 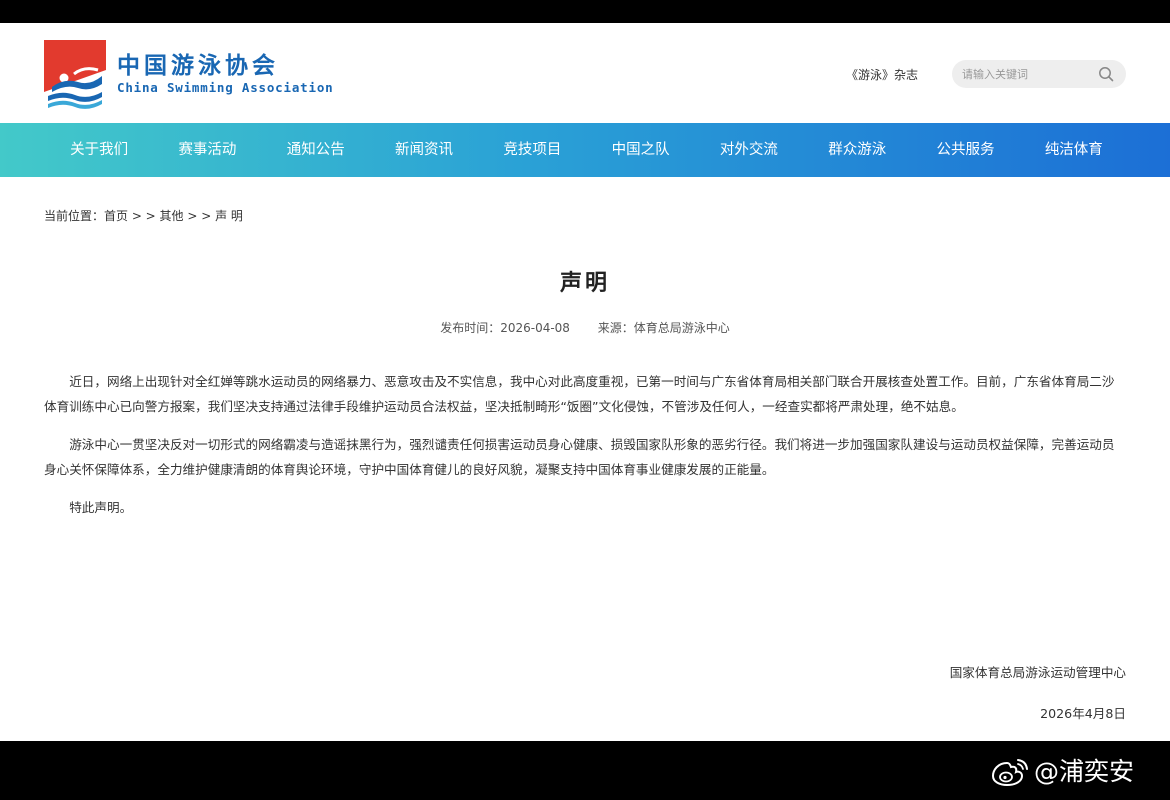 I want to click on article-meta: 发布时间：2026-04-08 来源：体育总局游泳中心, so click(x=585, y=327).